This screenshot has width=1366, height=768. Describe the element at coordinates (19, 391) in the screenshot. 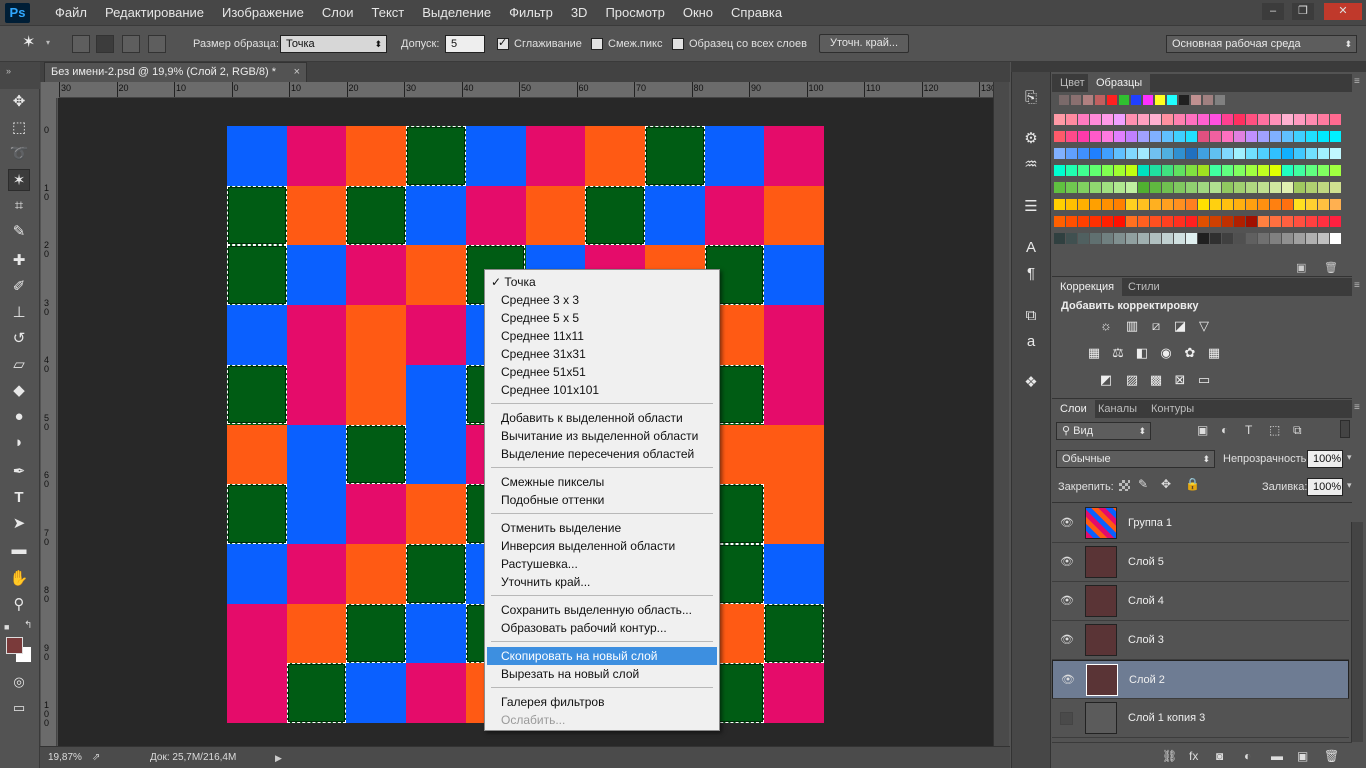

I see `paint-bucket-tool-icon: ◆` at that location.